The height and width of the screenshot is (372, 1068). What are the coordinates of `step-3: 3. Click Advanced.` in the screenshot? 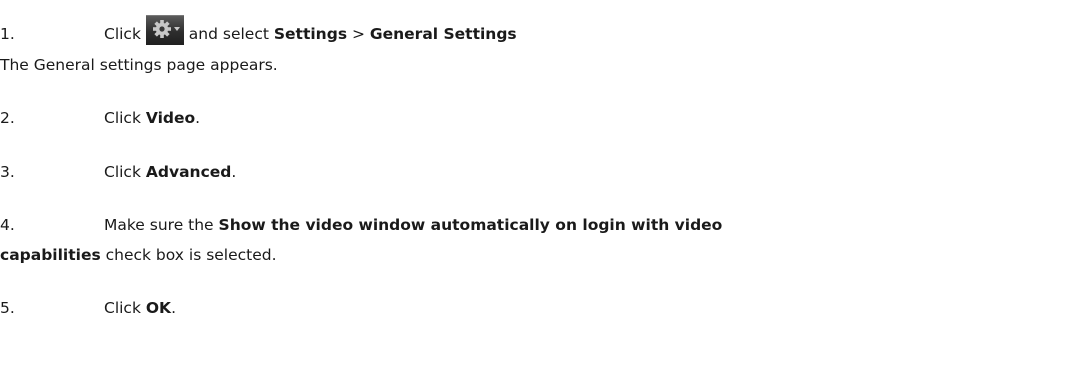 It's located at (118, 172).